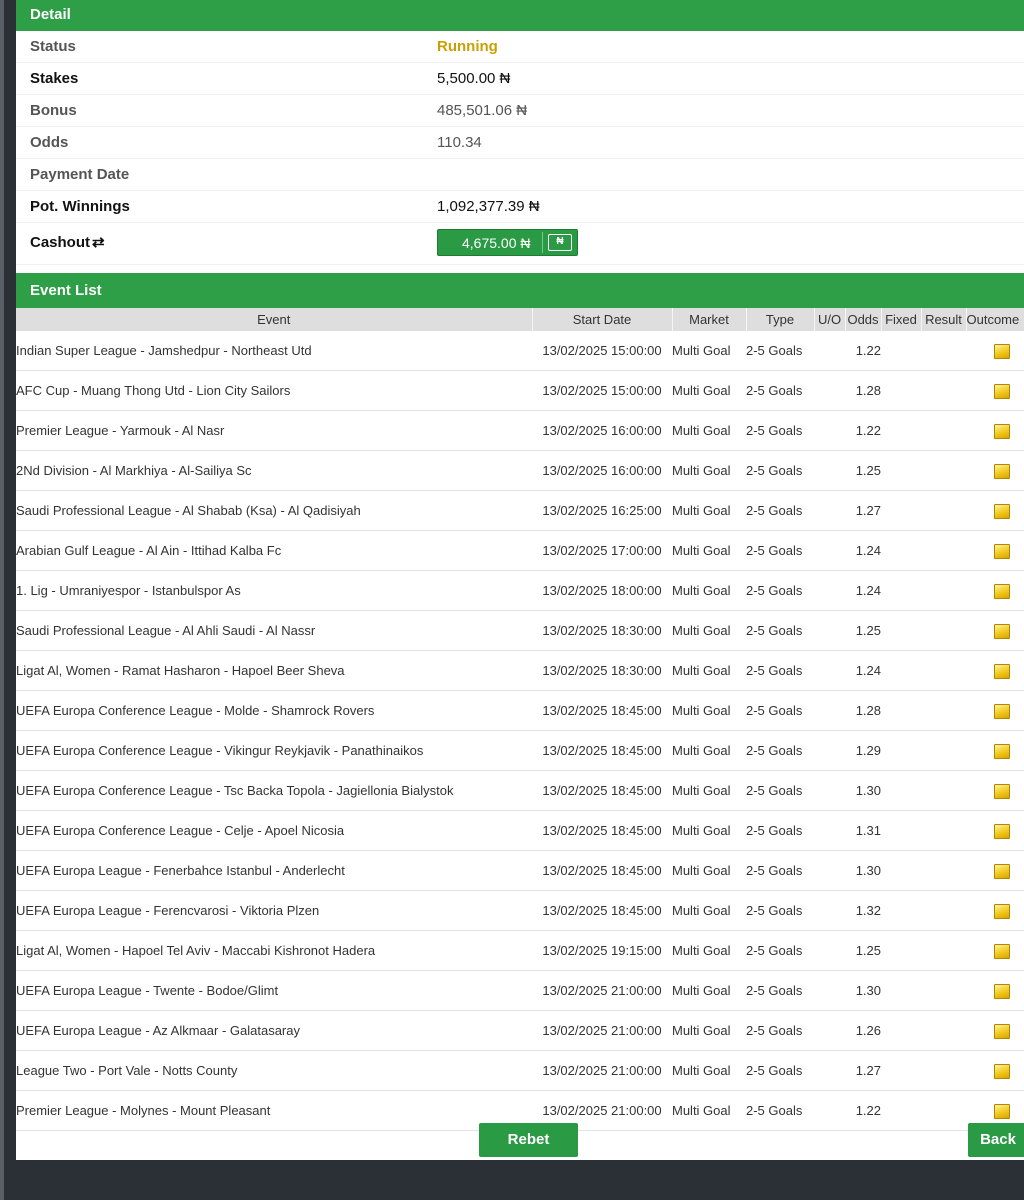 This screenshot has width=1024, height=1200. What do you see at coordinates (944, 319) in the screenshot?
I see `col-header-result: Result` at bounding box center [944, 319].